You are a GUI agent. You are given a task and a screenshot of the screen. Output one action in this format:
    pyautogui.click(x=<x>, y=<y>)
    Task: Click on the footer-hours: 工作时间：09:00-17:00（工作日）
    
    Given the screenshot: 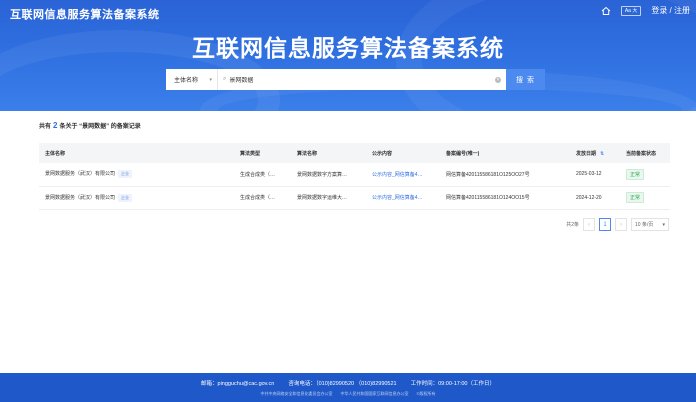 What is the action you would take?
    pyautogui.click(x=452, y=384)
    